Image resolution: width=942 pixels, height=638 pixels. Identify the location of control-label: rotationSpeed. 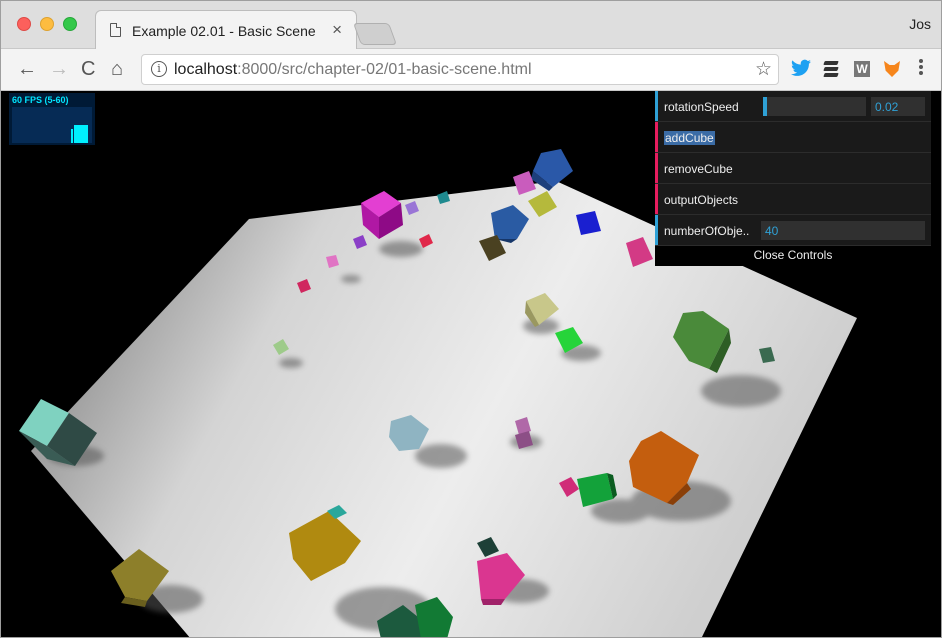
(701, 107).